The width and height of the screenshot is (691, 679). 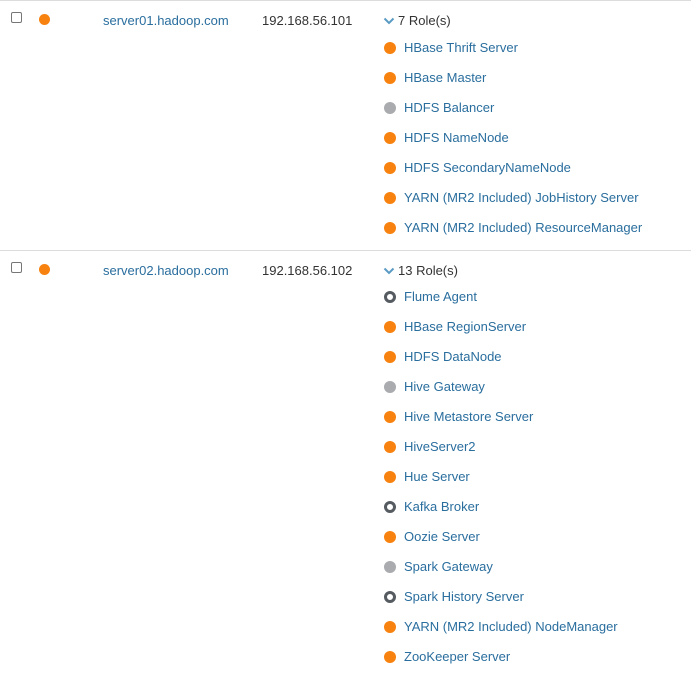 I want to click on role-item: YARN (MR2 Included) JobHistory Server, so click(x=513, y=198).